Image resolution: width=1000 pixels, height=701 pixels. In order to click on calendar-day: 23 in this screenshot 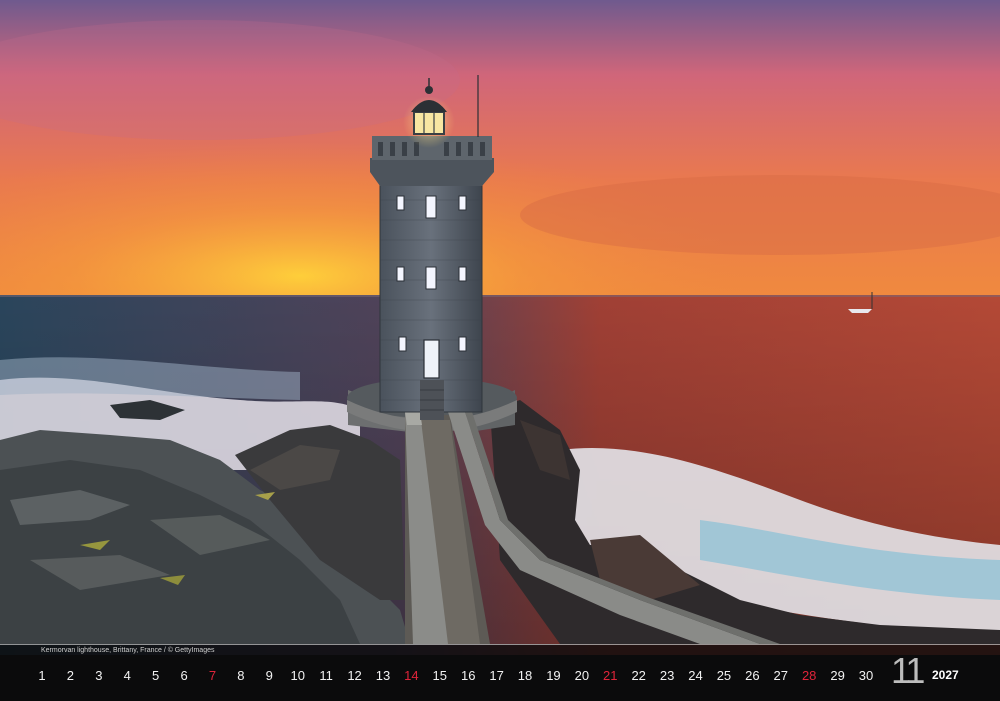, I will do `click(667, 675)`.